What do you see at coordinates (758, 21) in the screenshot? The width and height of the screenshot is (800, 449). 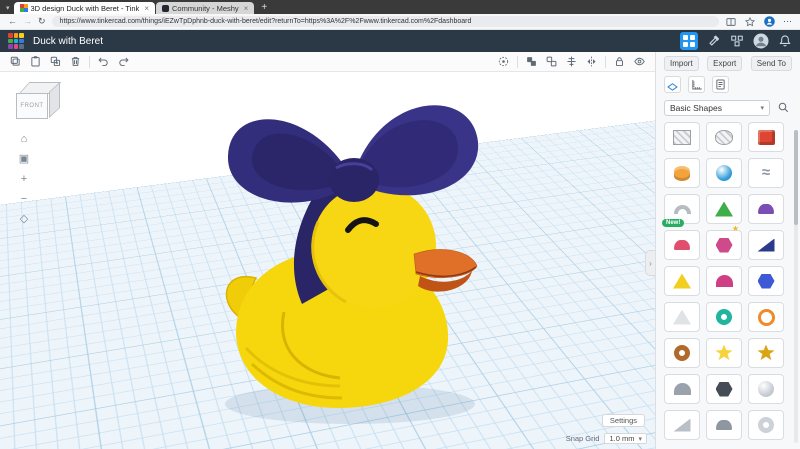 I see `browser-actions: ⋯` at bounding box center [758, 21].